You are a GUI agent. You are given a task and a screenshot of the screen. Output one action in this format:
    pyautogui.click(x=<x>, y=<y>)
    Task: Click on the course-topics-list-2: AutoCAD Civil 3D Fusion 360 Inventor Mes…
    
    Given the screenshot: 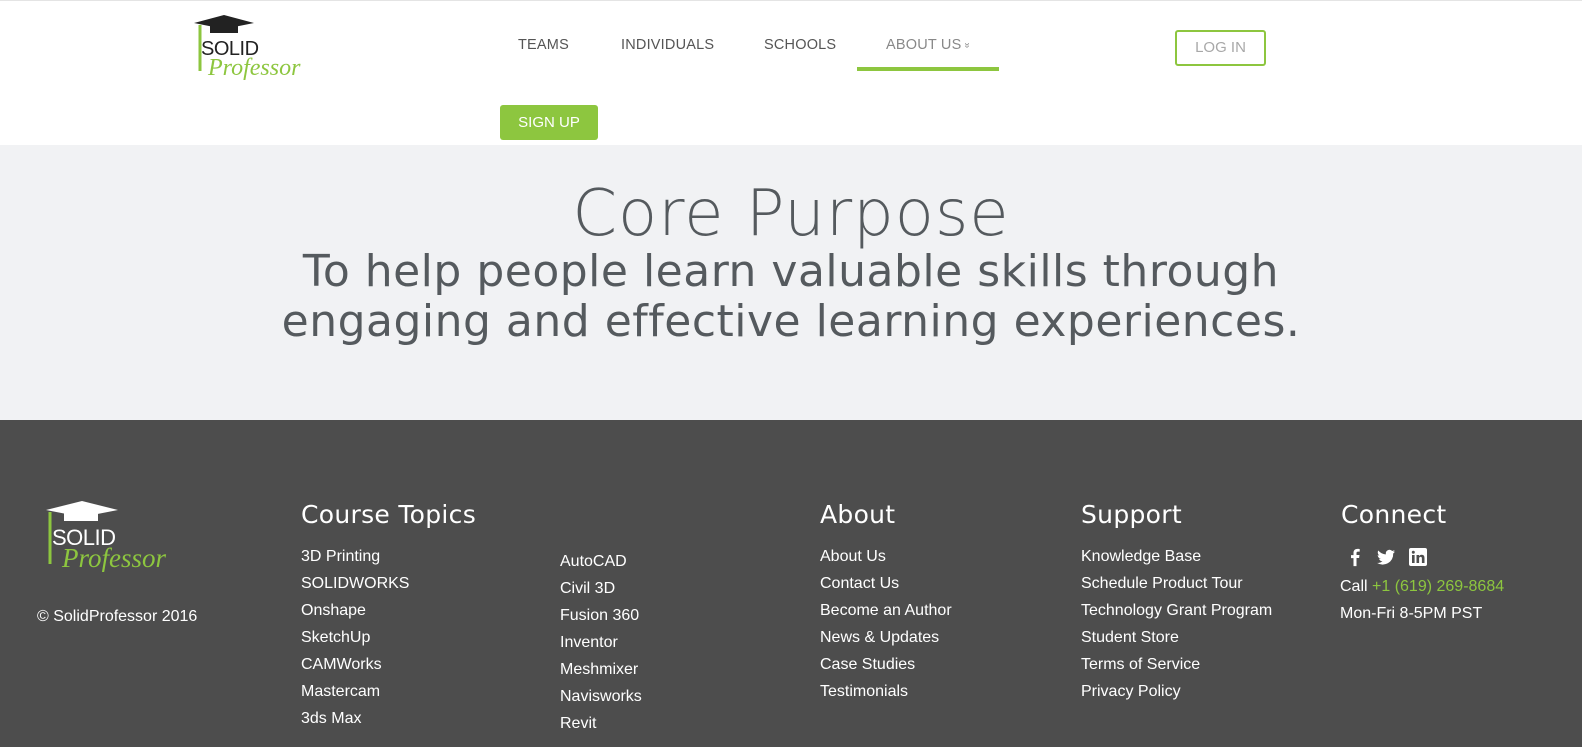 What is the action you would take?
    pyautogui.click(x=601, y=642)
    